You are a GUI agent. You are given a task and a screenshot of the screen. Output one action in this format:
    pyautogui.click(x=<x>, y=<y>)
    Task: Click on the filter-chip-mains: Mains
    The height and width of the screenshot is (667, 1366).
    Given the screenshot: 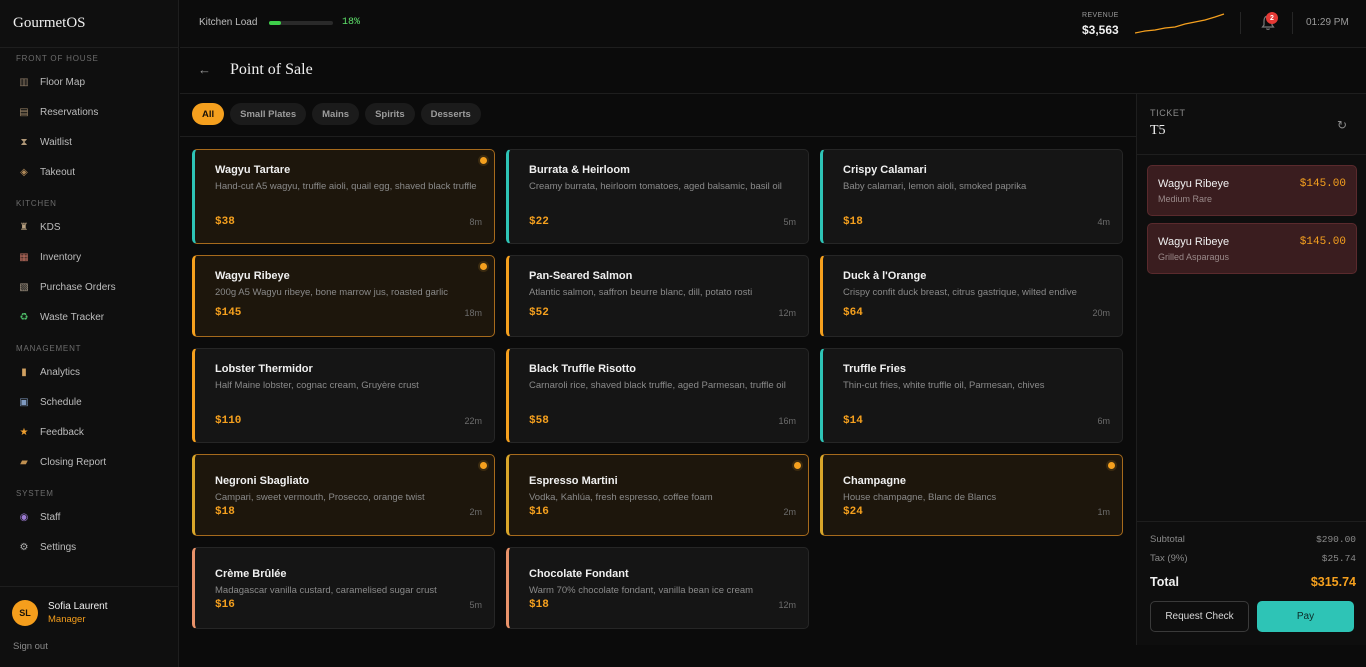 What is the action you would take?
    pyautogui.click(x=336, y=114)
    